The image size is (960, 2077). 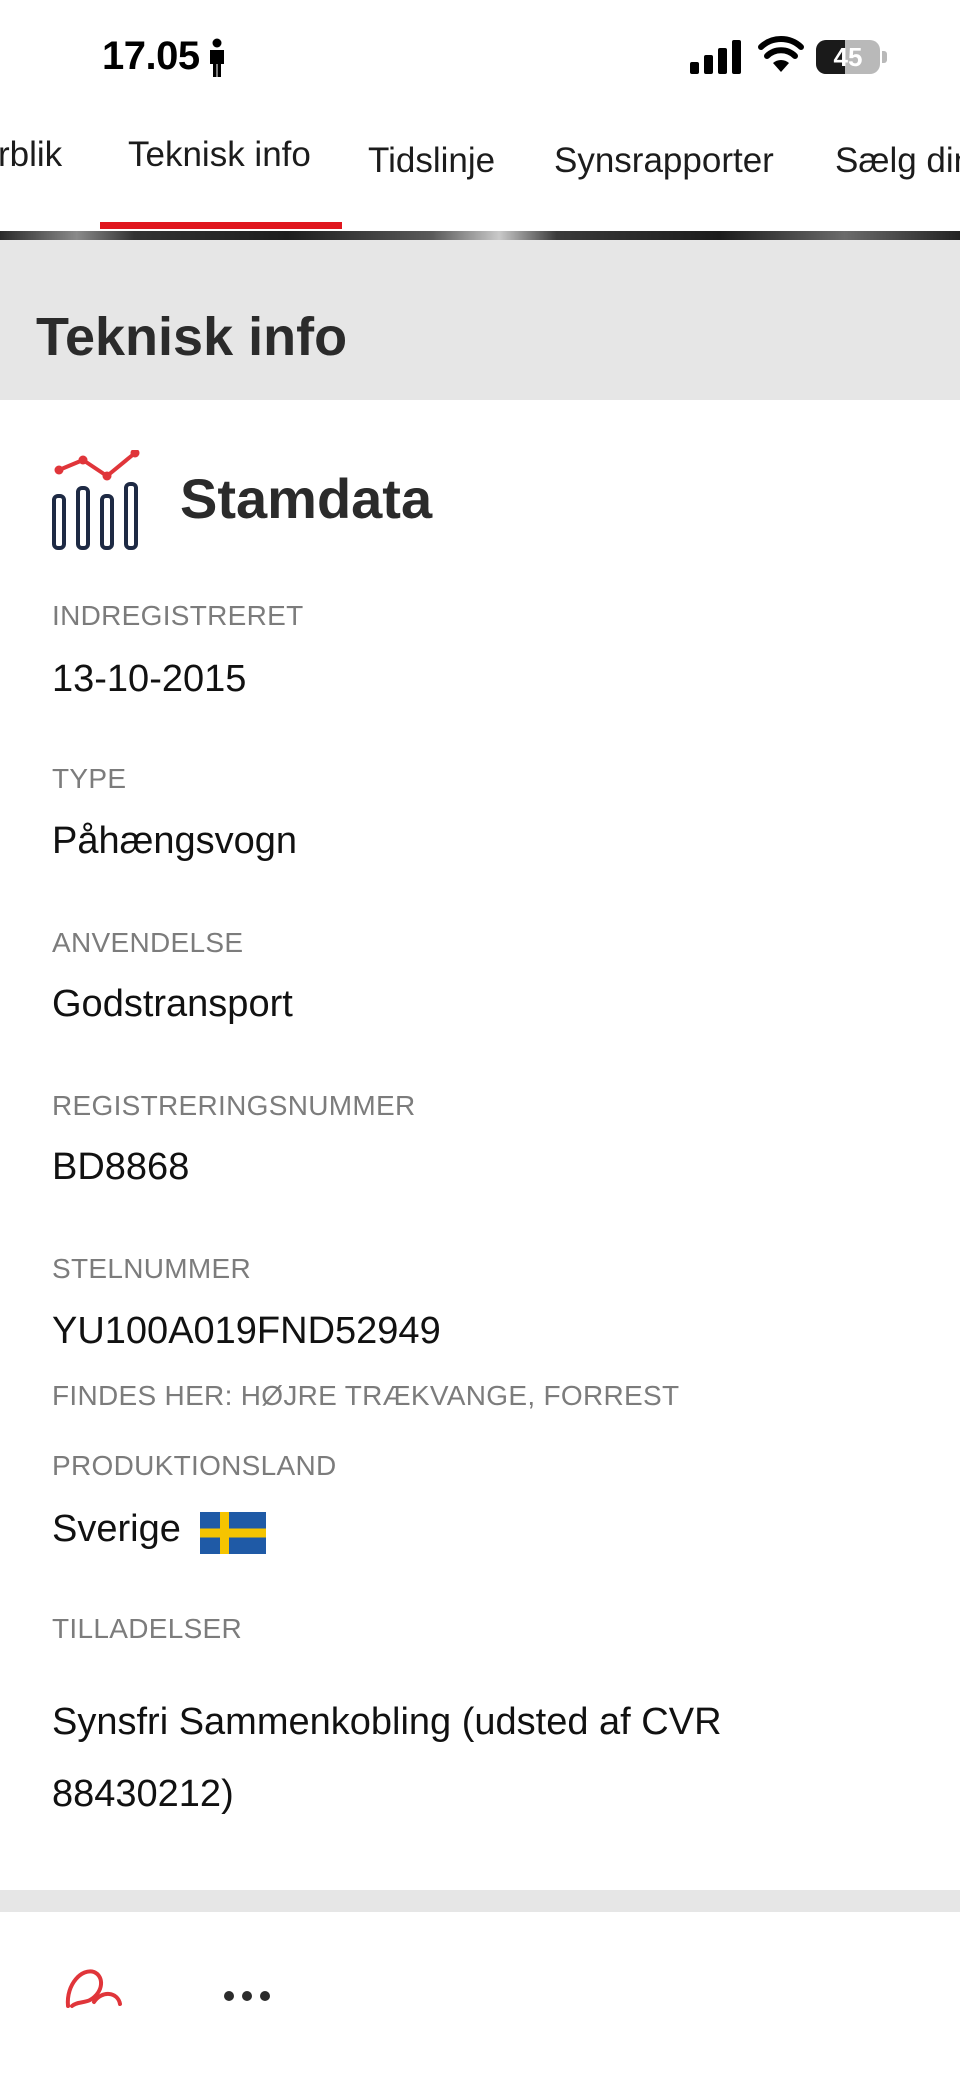 I want to click on registered-value: 13-10-2015, so click(x=149, y=679).